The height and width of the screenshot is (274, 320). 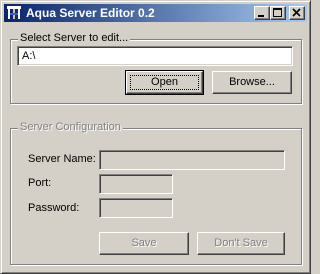 What do you see at coordinates (192, 160) in the screenshot?
I see `server-name-field` at bounding box center [192, 160].